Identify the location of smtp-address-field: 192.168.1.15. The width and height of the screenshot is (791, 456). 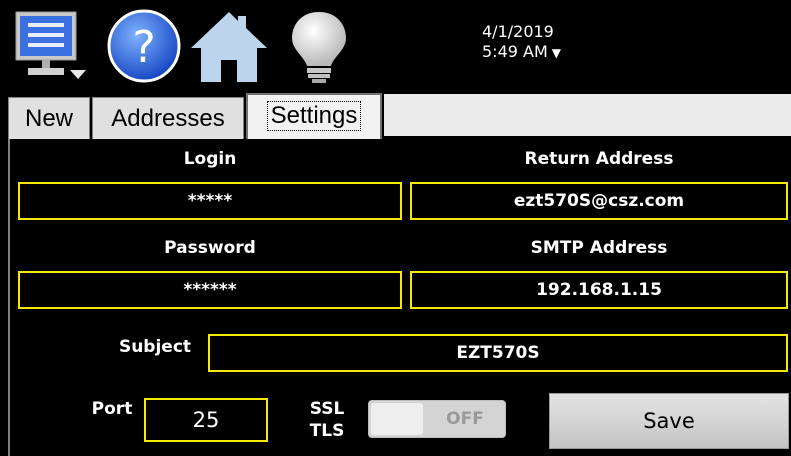
(599, 290).